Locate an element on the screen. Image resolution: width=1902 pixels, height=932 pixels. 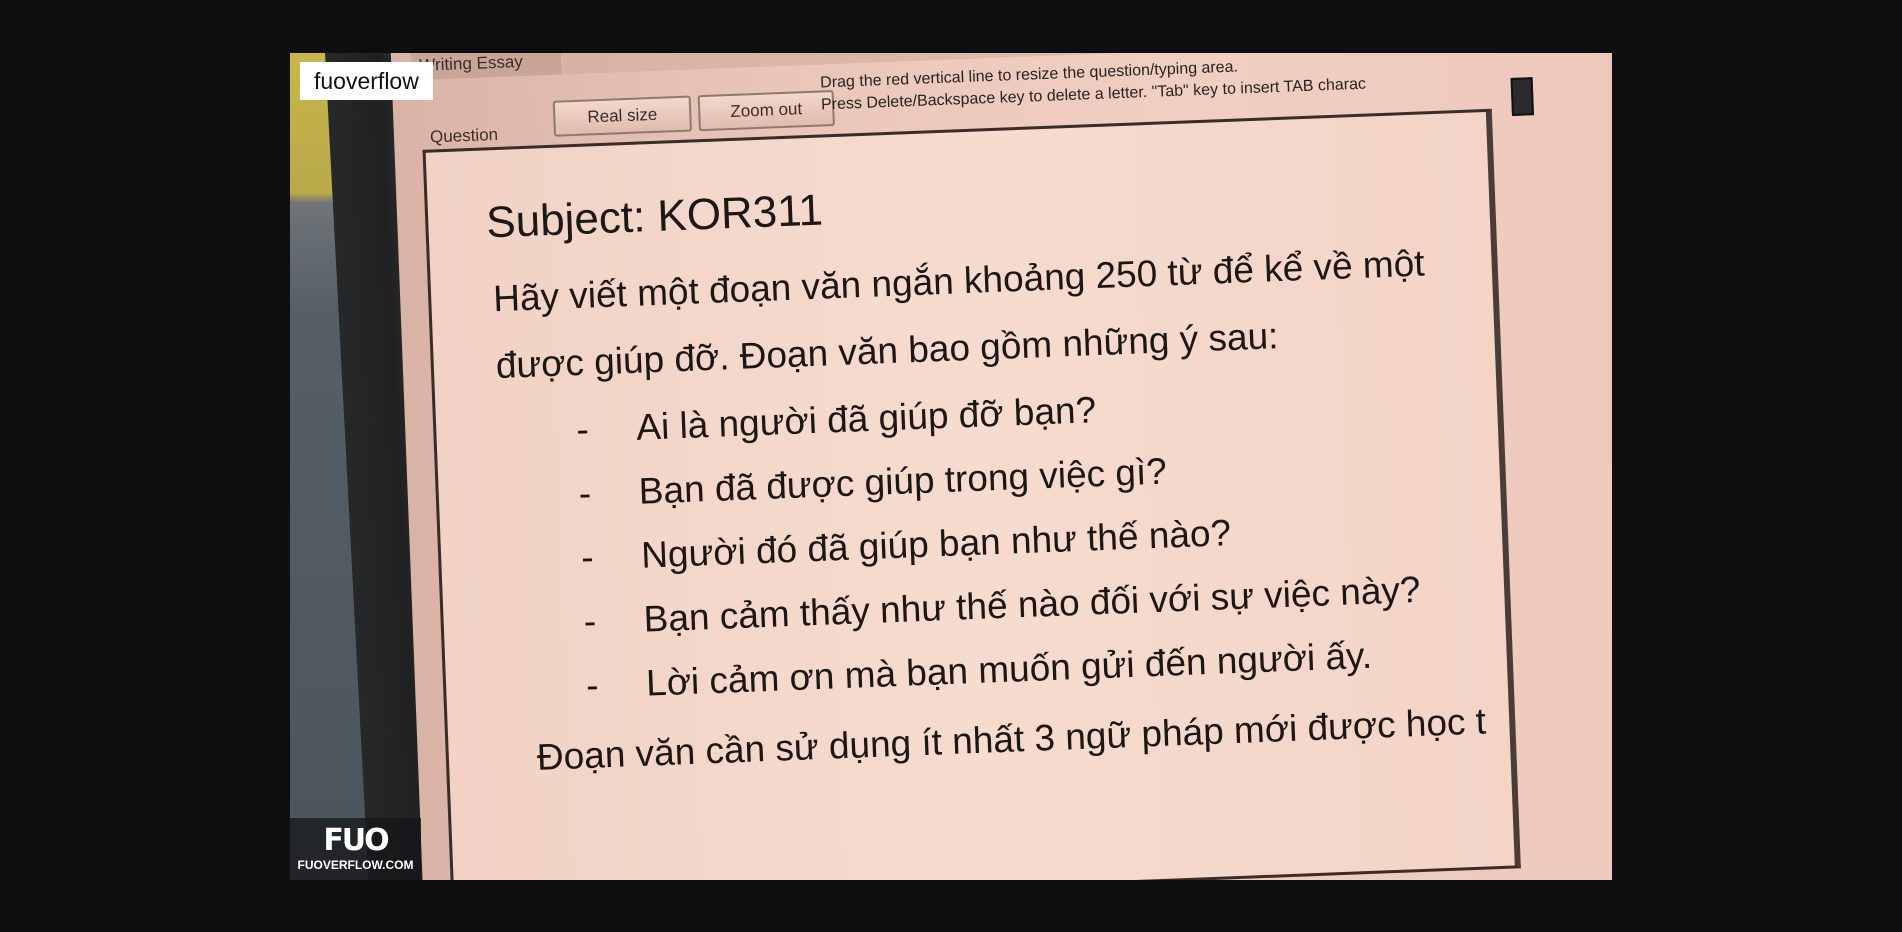
fuo-logo-mark: FUO is located at coordinates (356, 840).